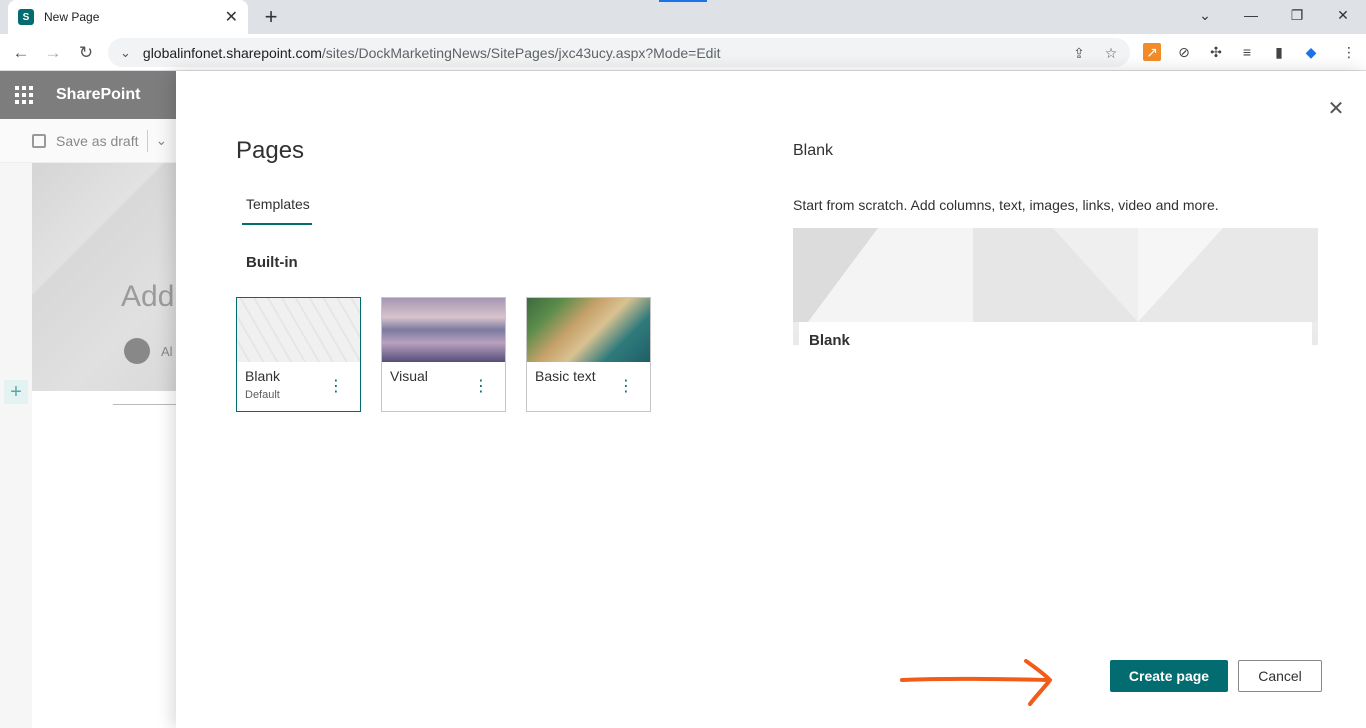  I want to click on browser-tab: S New Page ✕, so click(128, 17).